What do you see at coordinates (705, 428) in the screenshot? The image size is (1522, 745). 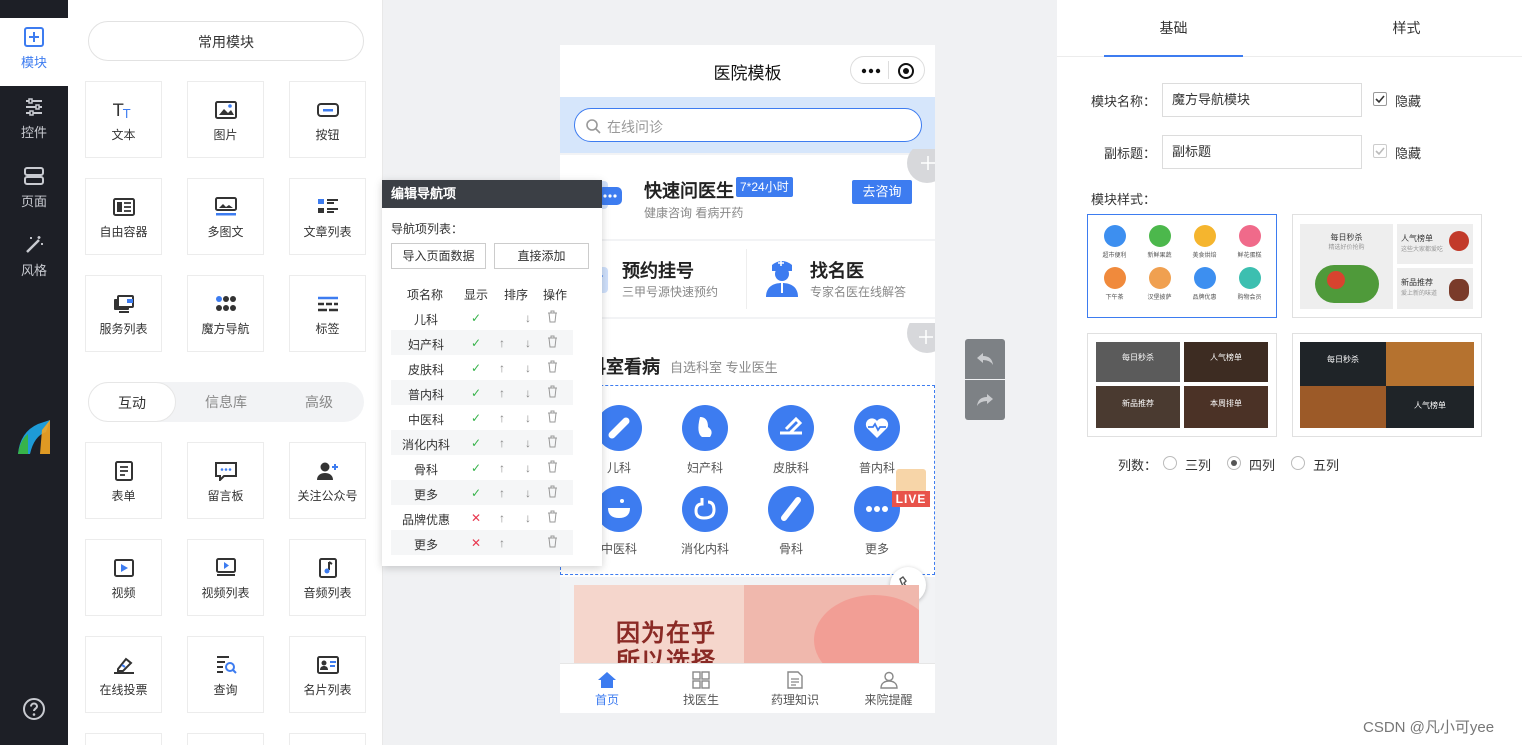 I see `dept-icon-obstetrics` at bounding box center [705, 428].